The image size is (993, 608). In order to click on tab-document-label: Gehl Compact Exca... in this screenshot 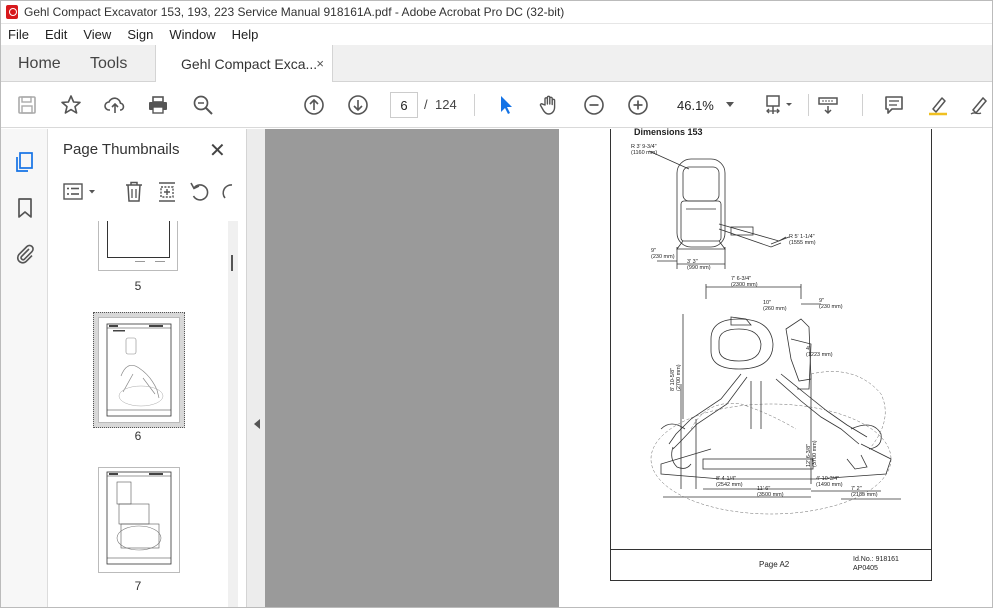, I will do `click(249, 64)`.